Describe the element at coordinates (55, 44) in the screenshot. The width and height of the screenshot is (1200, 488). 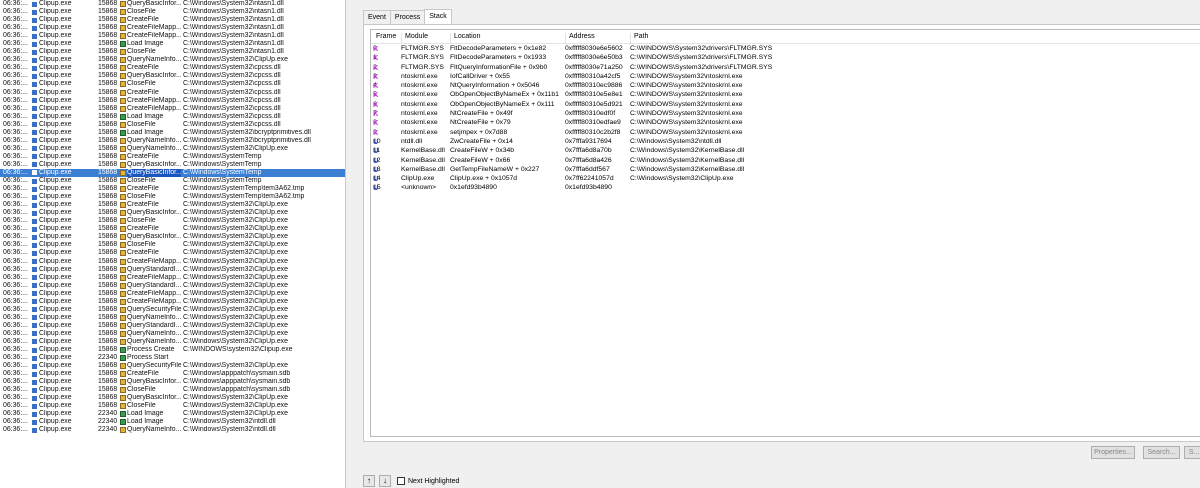
I see `event-process-name: Clipup.exe` at that location.